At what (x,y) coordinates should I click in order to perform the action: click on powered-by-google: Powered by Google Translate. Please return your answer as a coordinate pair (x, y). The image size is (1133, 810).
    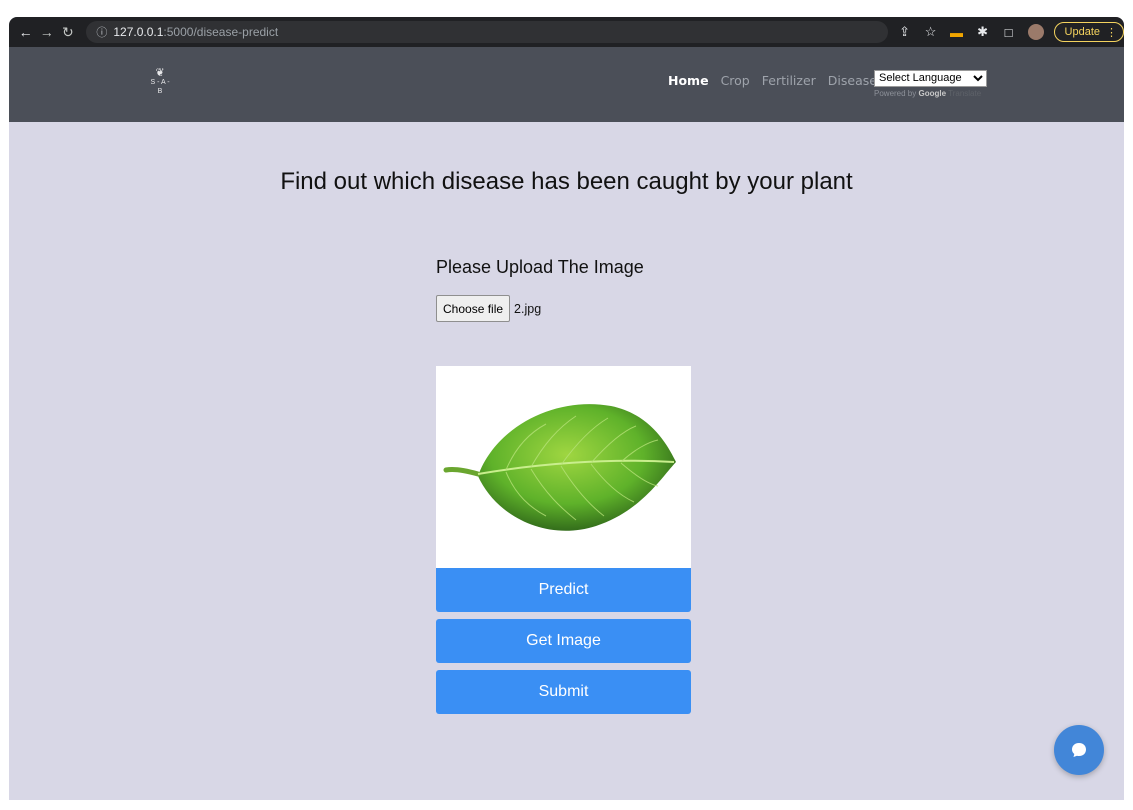
    Looking at the image, I should click on (930, 93).